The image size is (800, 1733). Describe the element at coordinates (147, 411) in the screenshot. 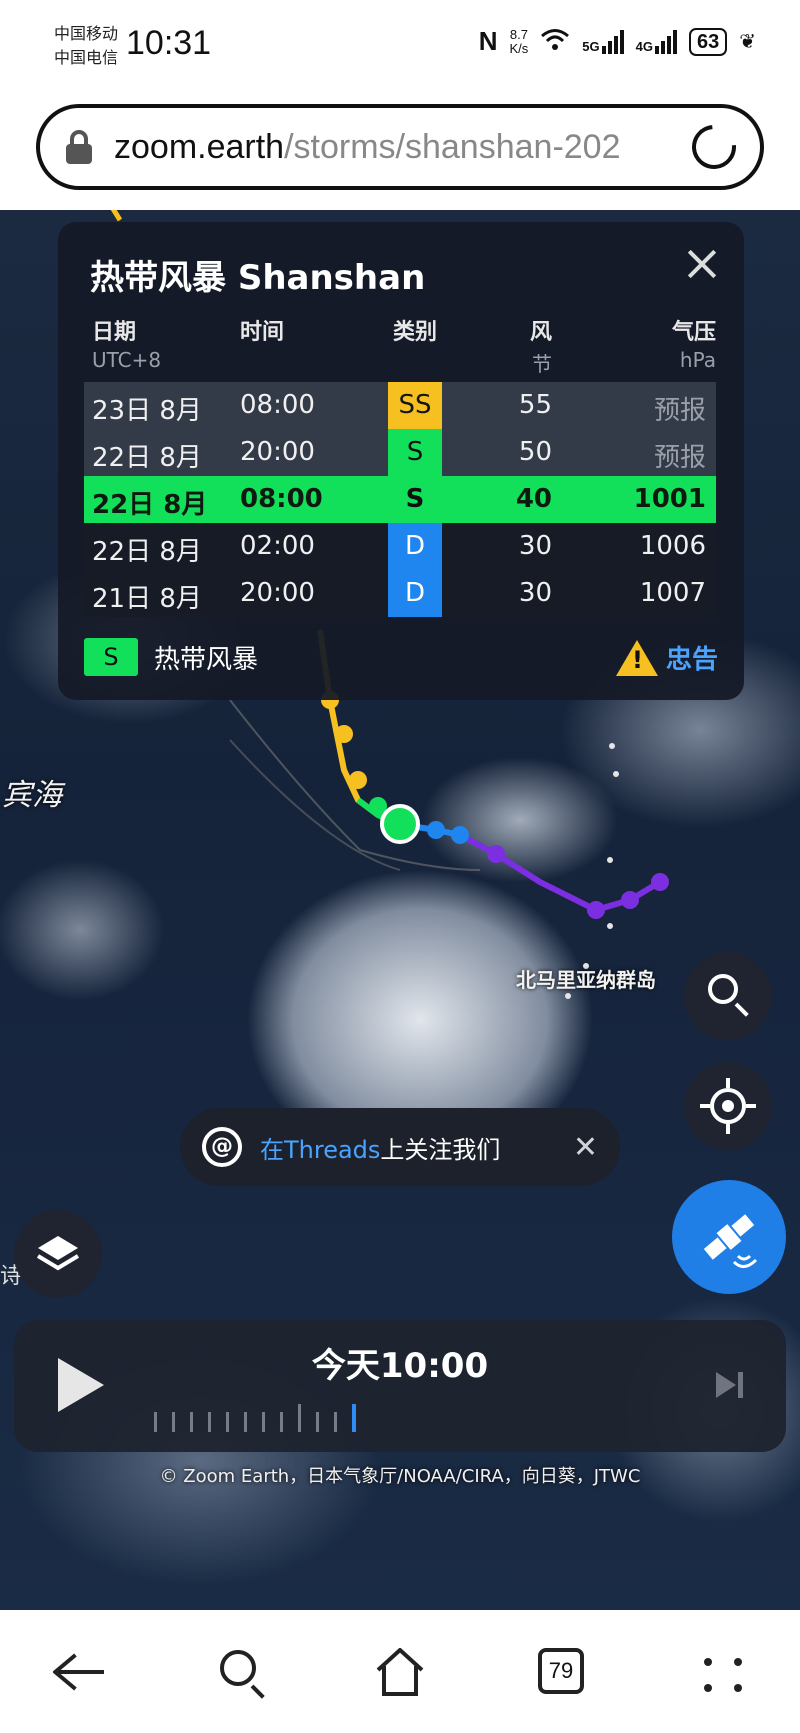

I see `row-date: 23日 8月` at that location.